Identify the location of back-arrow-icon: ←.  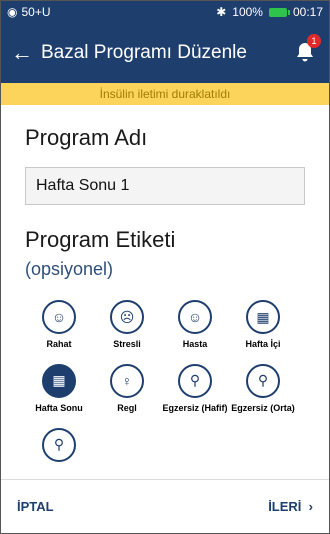
(26, 53).